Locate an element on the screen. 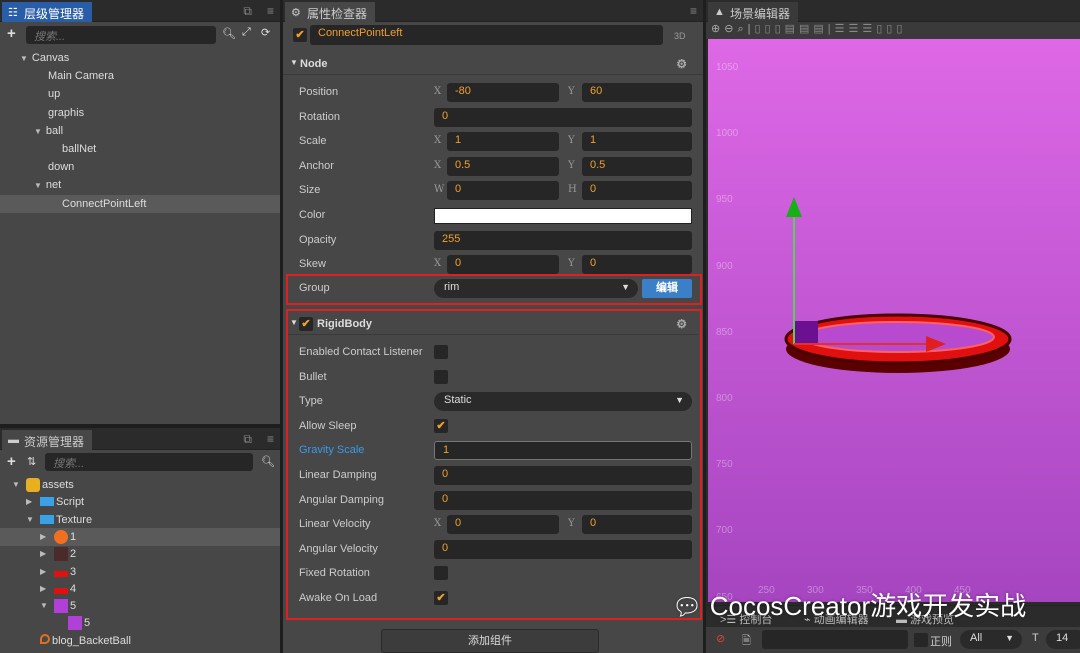 This screenshot has width=1080, height=653. tree-node: Main Camera is located at coordinates (81, 76).